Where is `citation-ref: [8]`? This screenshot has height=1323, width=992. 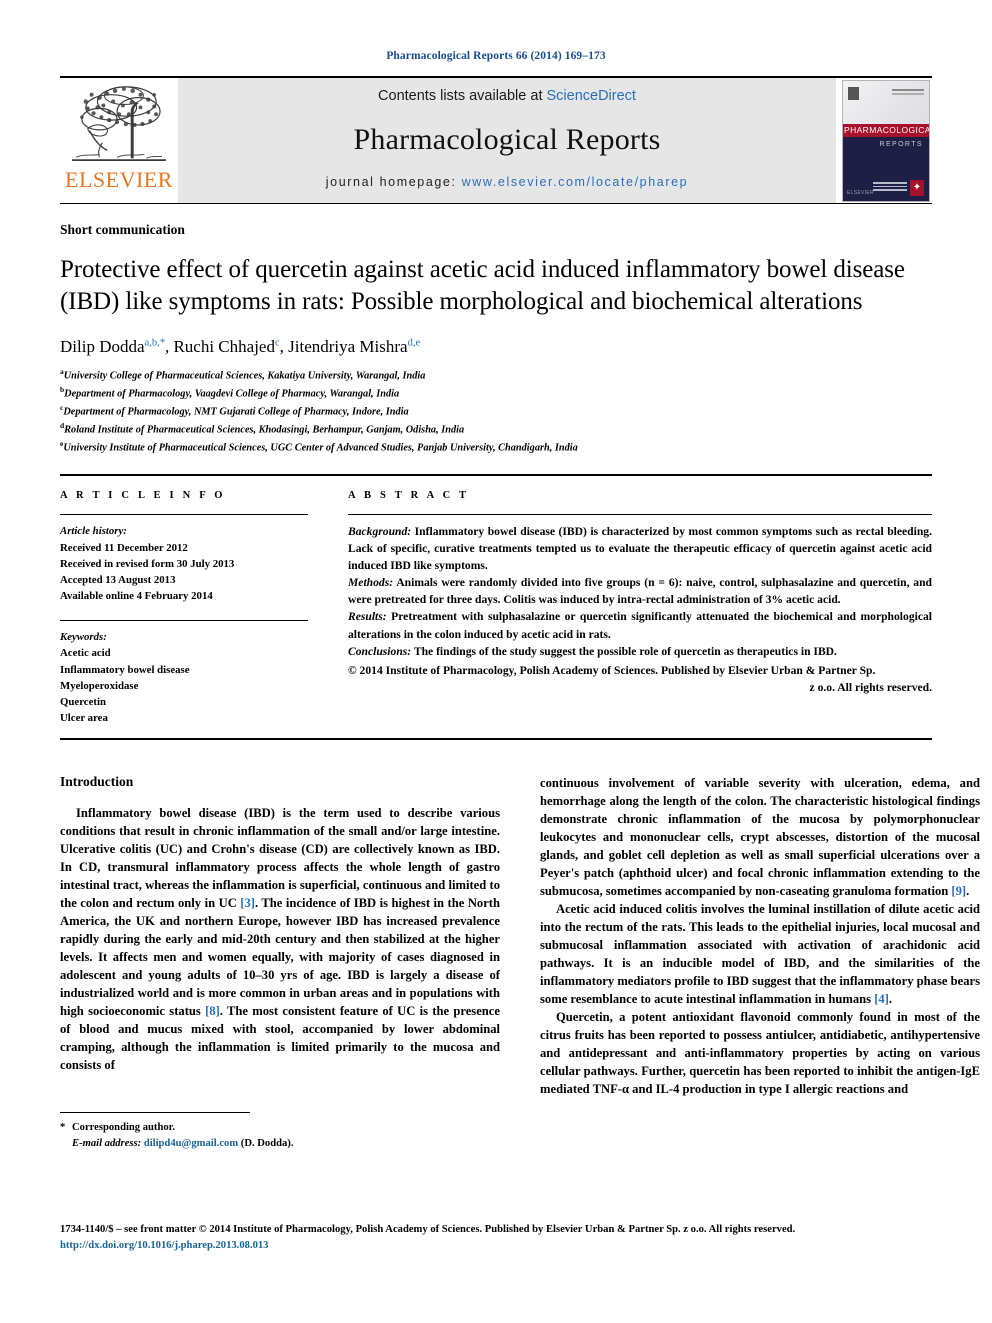
citation-ref: [8] is located at coordinates (212, 1011).